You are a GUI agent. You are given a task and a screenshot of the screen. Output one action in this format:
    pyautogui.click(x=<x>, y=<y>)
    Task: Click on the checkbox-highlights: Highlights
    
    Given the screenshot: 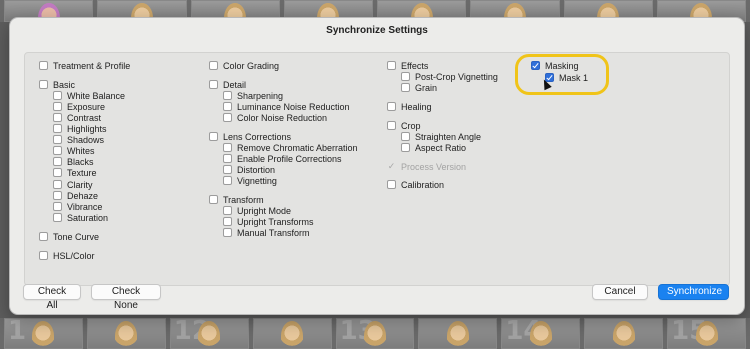 What is the action you would take?
    pyautogui.click(x=80, y=128)
    